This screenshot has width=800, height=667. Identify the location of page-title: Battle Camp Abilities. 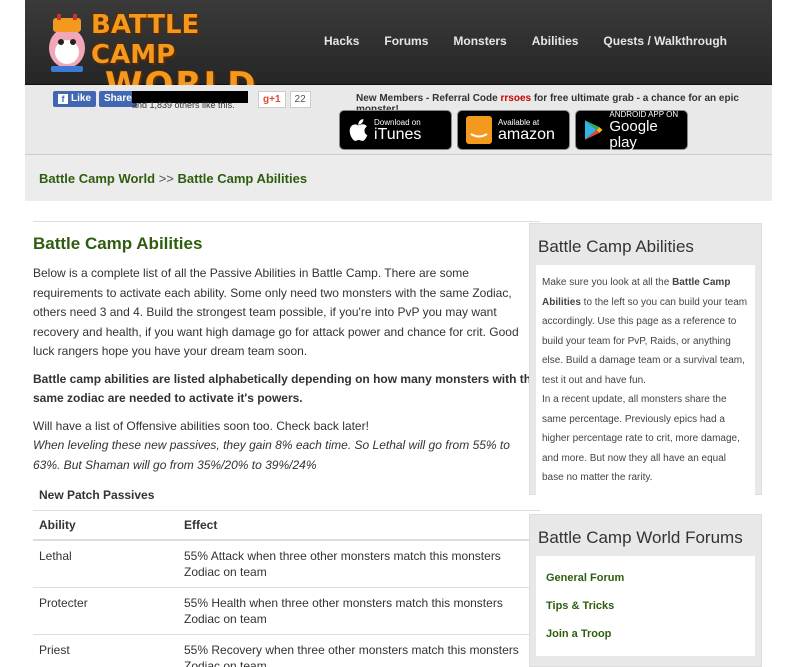
(118, 243).